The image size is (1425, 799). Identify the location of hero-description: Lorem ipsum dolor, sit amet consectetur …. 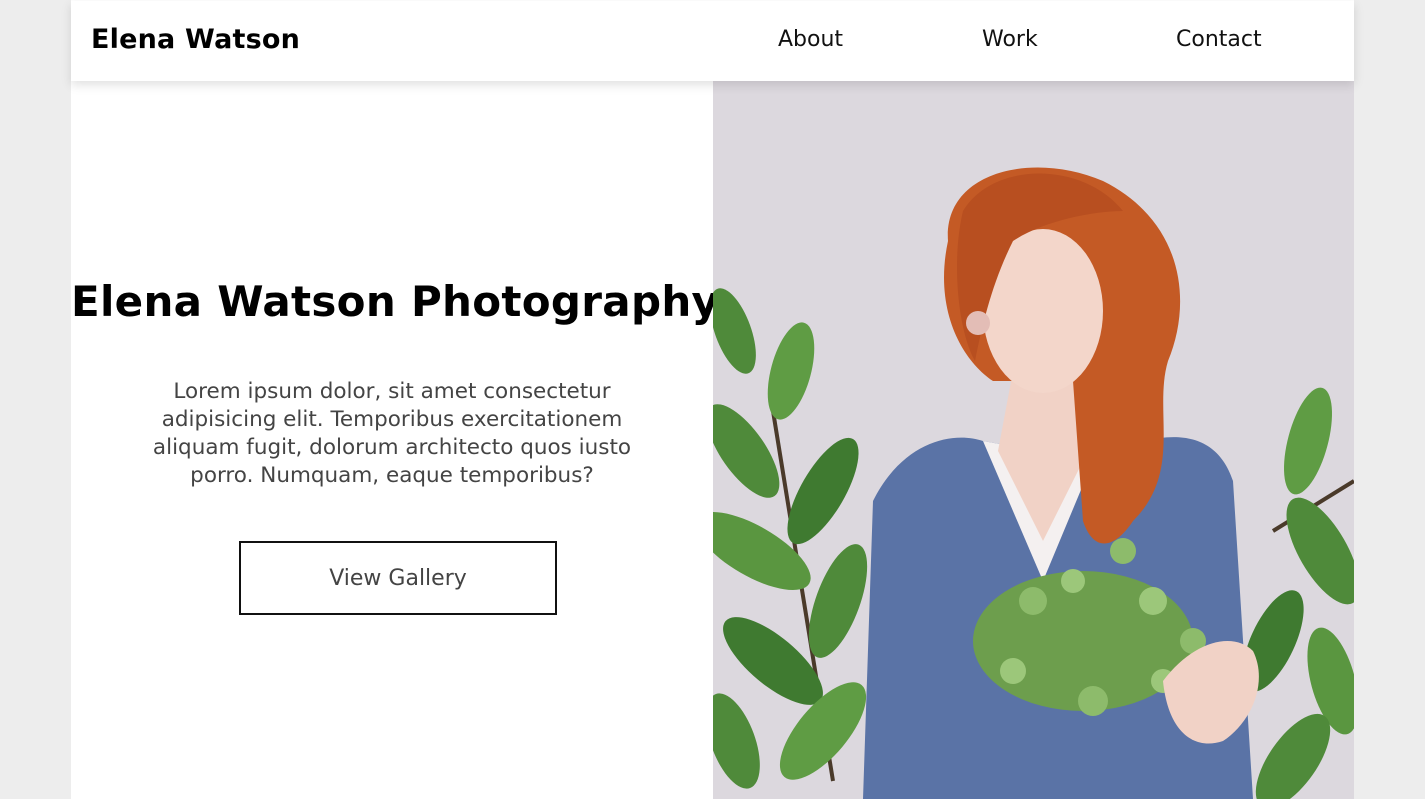
(392, 433).